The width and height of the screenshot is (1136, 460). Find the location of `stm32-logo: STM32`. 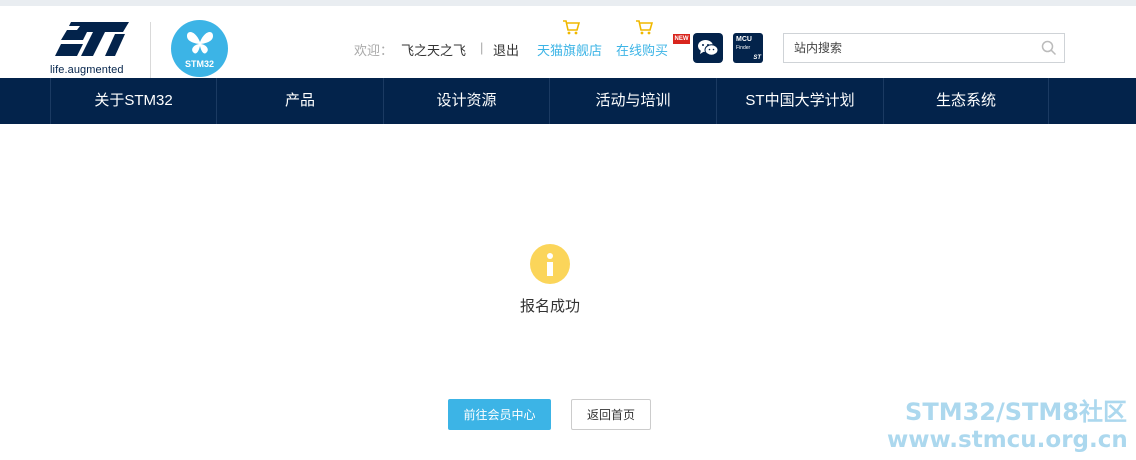

stm32-logo: STM32 is located at coordinates (199, 48).